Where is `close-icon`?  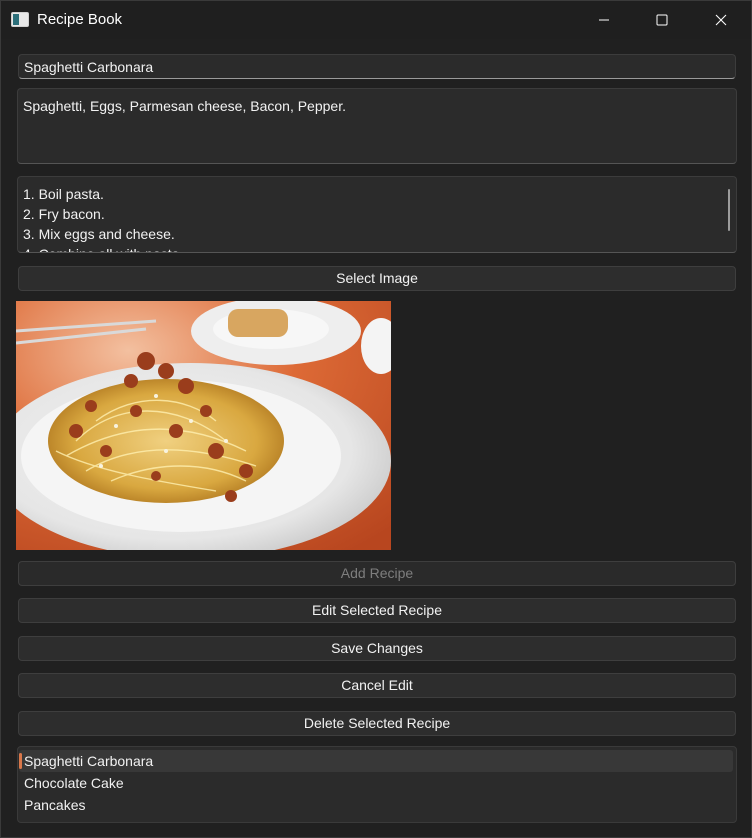
close-icon is located at coordinates (721, 20).